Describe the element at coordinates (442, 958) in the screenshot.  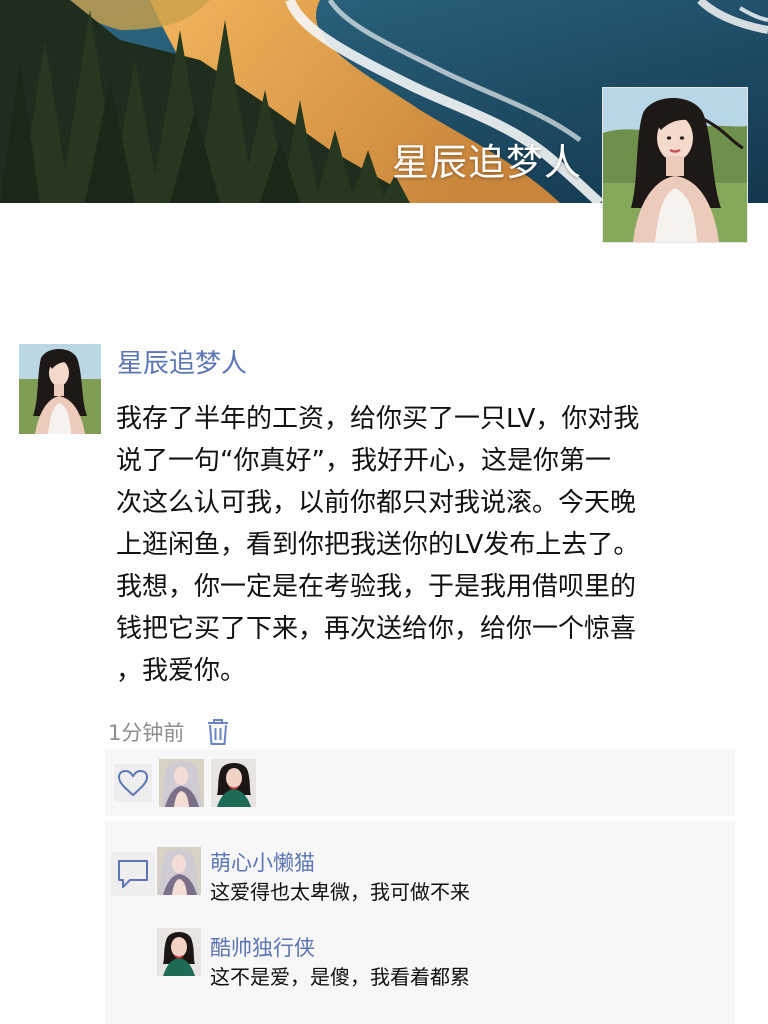
I see `comment-item: 酷帅独行侠 这不是爱，是傻，我看着都累` at that location.